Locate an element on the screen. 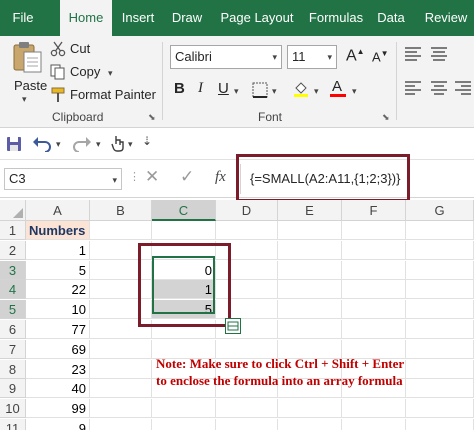 This screenshot has height=430, width=474. cell-g10 is located at coordinates (440, 408).